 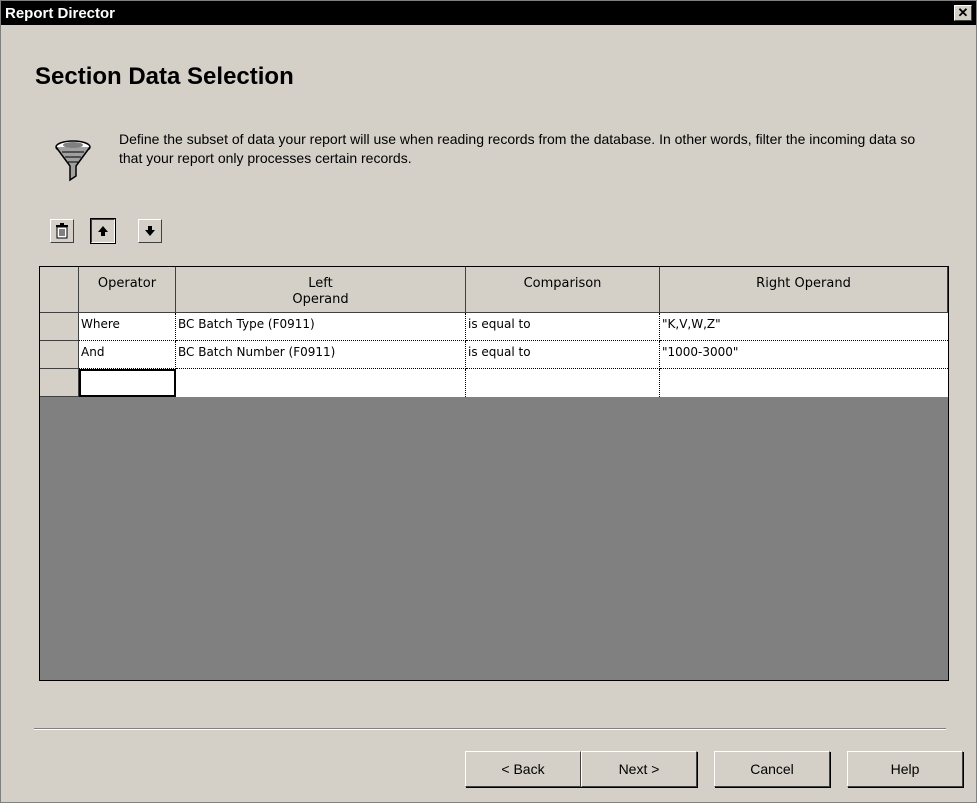 I want to click on move-up-button, so click(x=103, y=231).